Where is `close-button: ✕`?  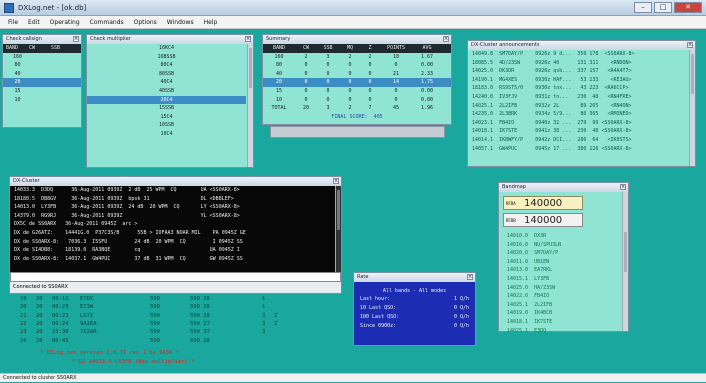 close-button: ✕ is located at coordinates (688, 7).